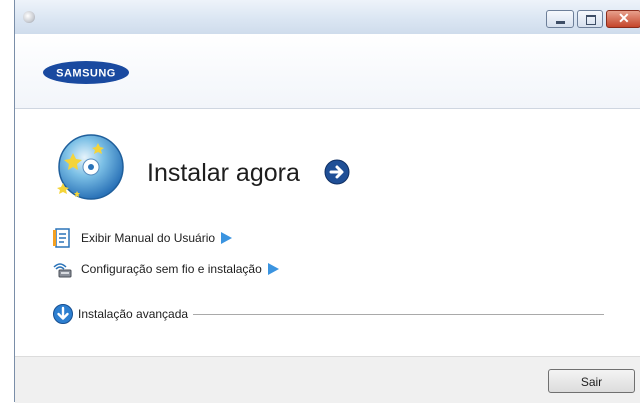 This screenshot has width=640, height=403. What do you see at coordinates (591, 381) in the screenshot?
I see `exit-button: Sair` at bounding box center [591, 381].